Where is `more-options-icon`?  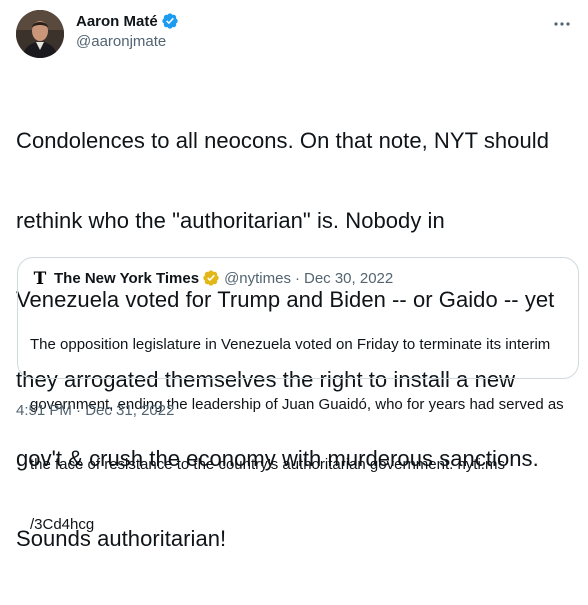
more-options-icon is located at coordinates (562, 24).